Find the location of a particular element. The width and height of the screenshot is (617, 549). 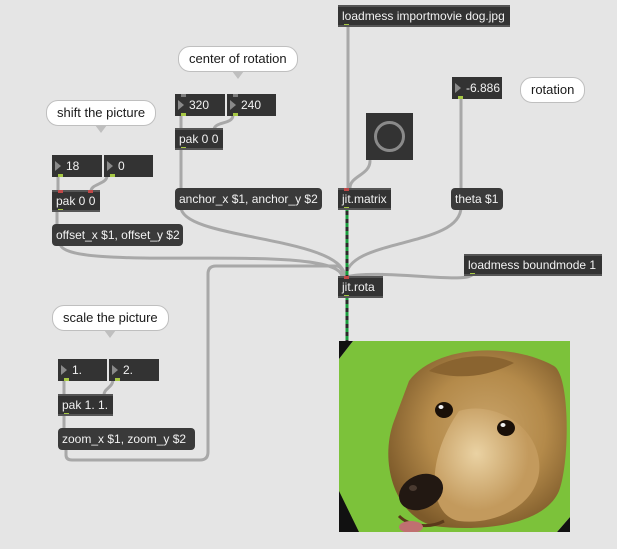

comment-center-of-rotation: center of rotation is located at coordinates (238, 62).